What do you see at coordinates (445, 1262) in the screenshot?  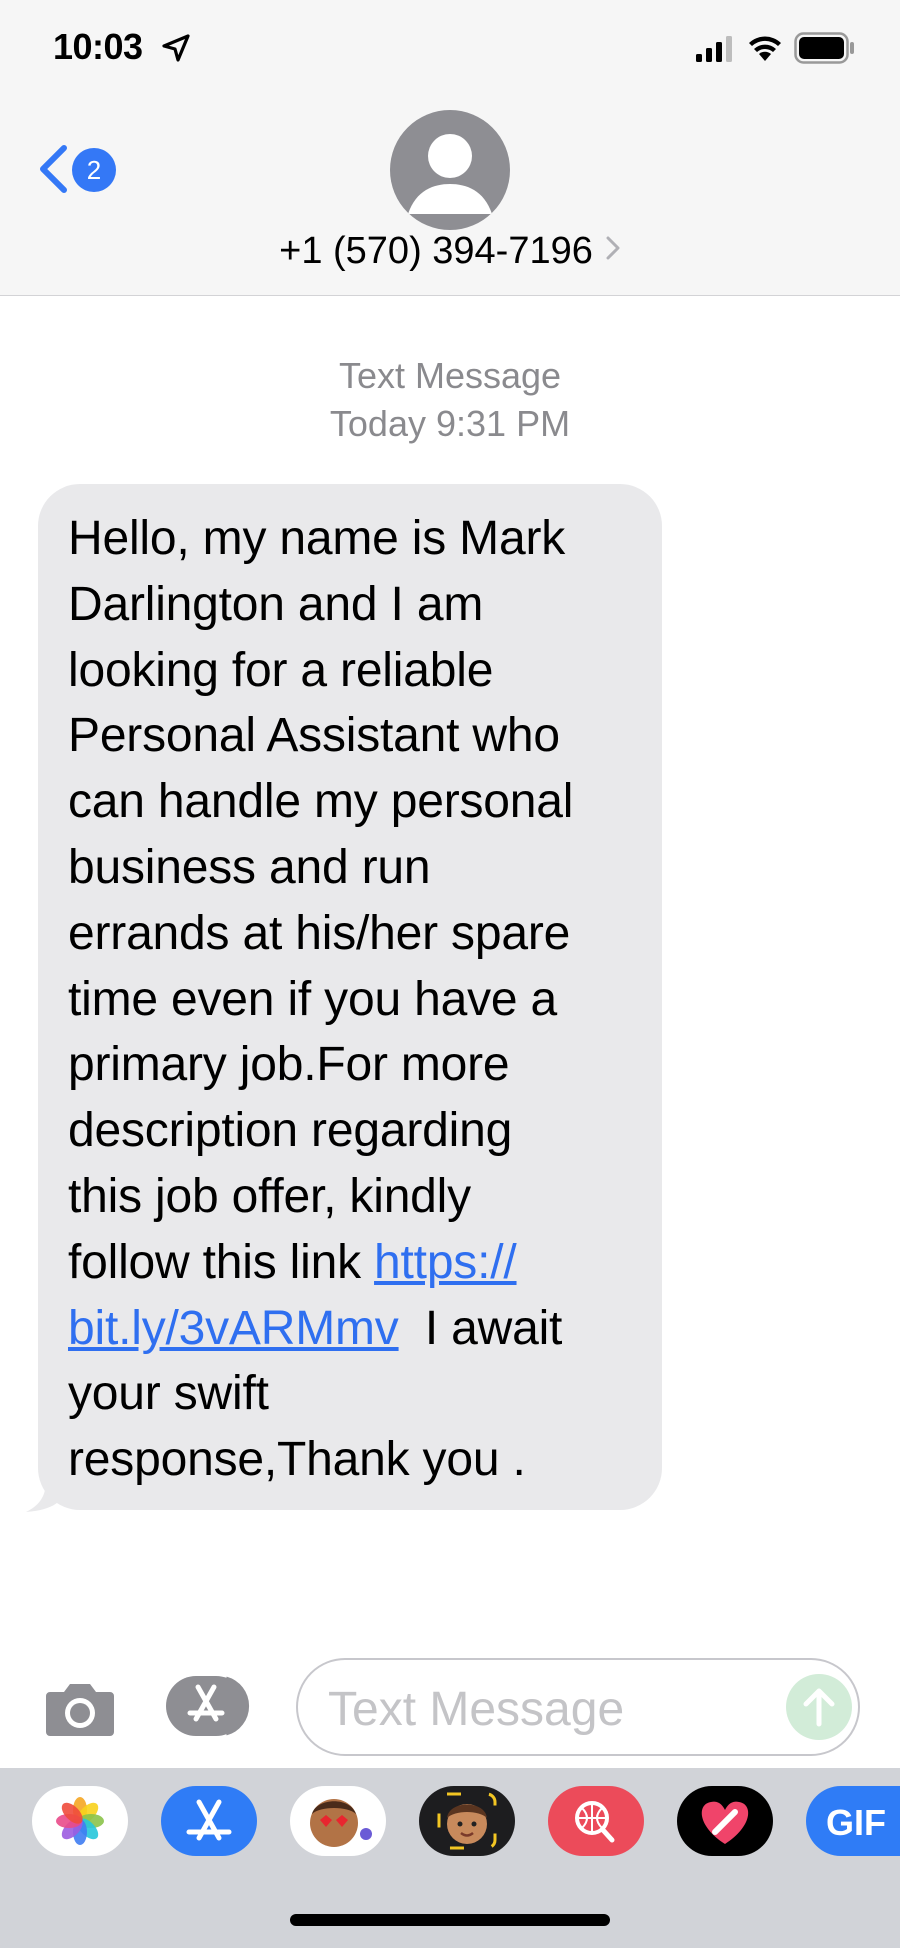 I see `message-link-part-1: https://` at bounding box center [445, 1262].